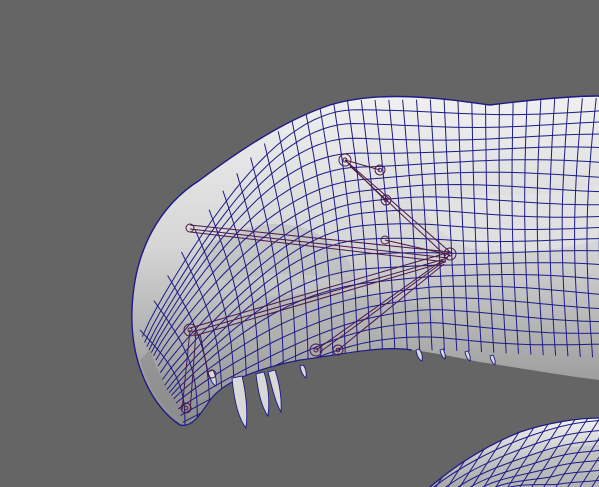  What do you see at coordinates (514, 452) in the screenshot?
I see `lower-jaw-mesh` at bounding box center [514, 452].